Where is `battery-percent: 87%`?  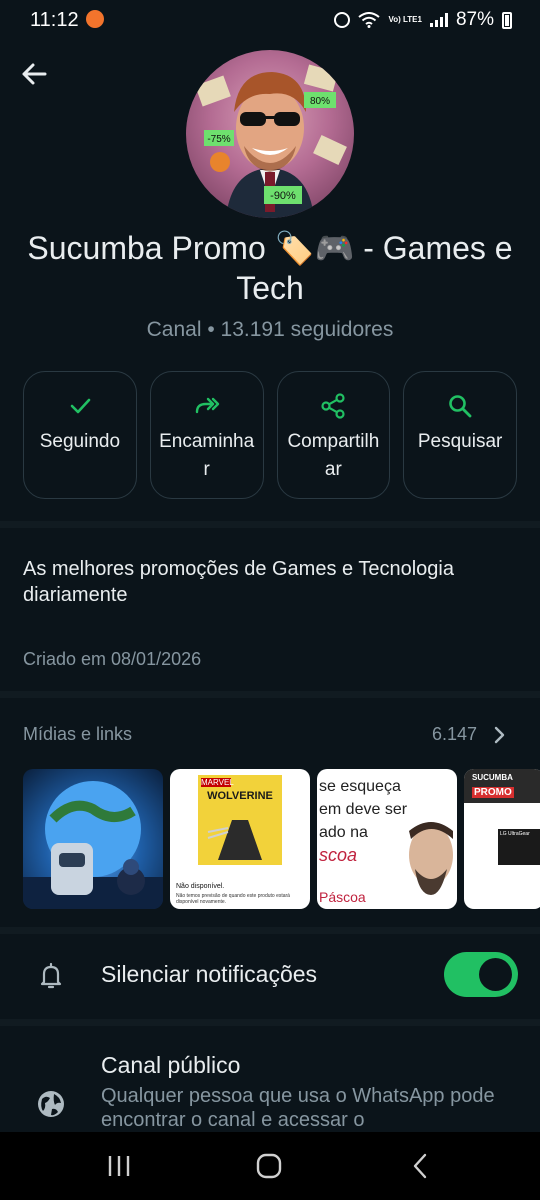
battery-percent: 87% is located at coordinates (474, 19).